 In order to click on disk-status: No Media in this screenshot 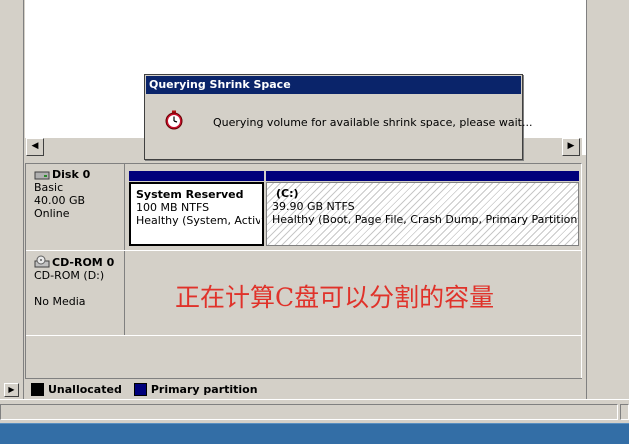, I will do `click(60, 301)`.